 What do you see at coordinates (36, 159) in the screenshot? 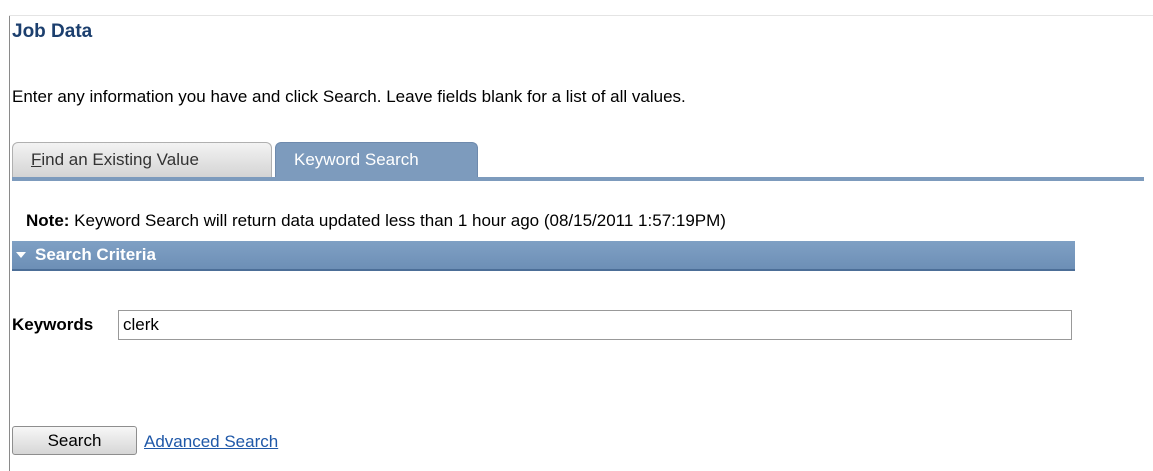
I see `tab-accesskey-letter: F` at bounding box center [36, 159].